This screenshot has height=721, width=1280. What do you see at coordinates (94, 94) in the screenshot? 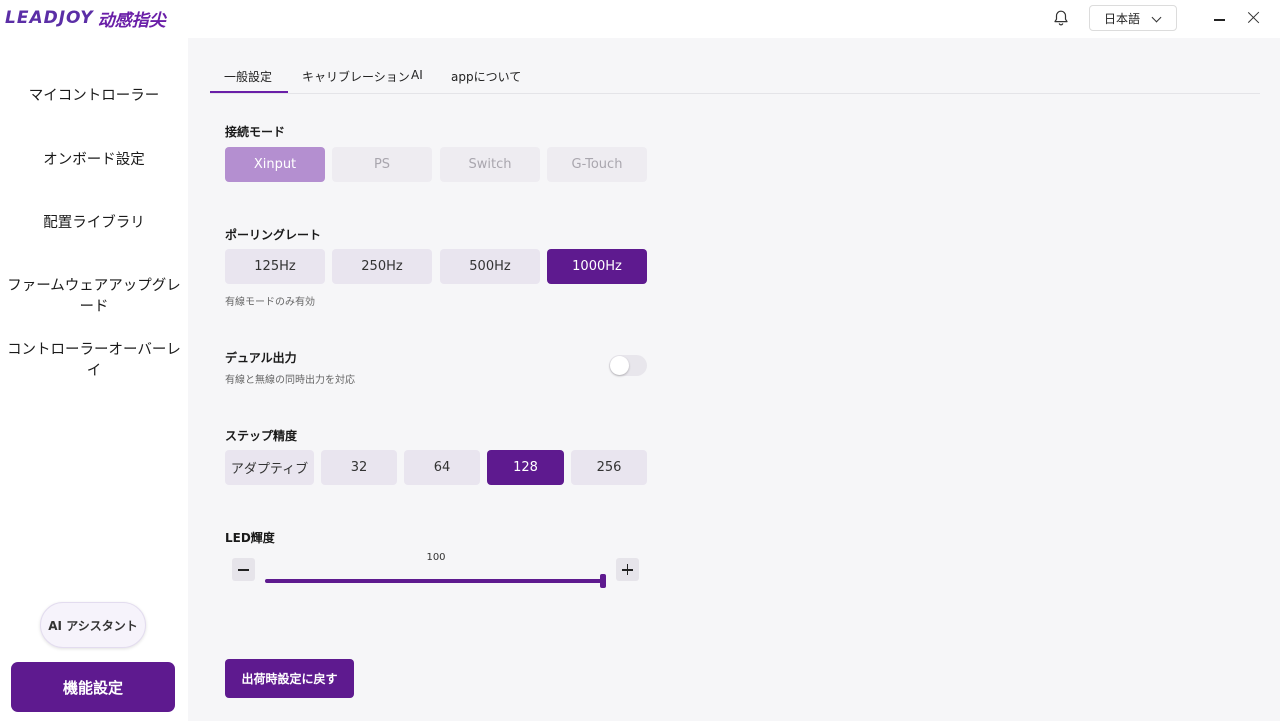
I see `sidebar-item-my-controller: マイコントローラー` at bounding box center [94, 94].